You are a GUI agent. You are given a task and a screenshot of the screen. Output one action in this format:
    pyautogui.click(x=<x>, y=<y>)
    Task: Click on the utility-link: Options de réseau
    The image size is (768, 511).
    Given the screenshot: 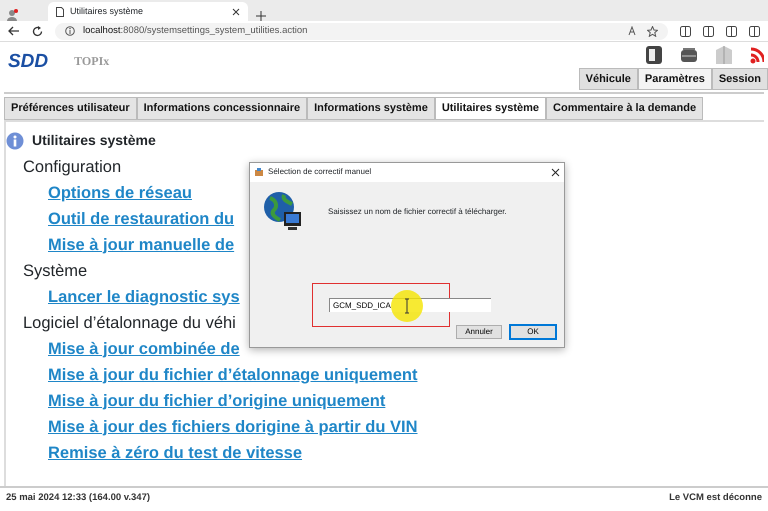 What is the action you would take?
    pyautogui.click(x=120, y=193)
    